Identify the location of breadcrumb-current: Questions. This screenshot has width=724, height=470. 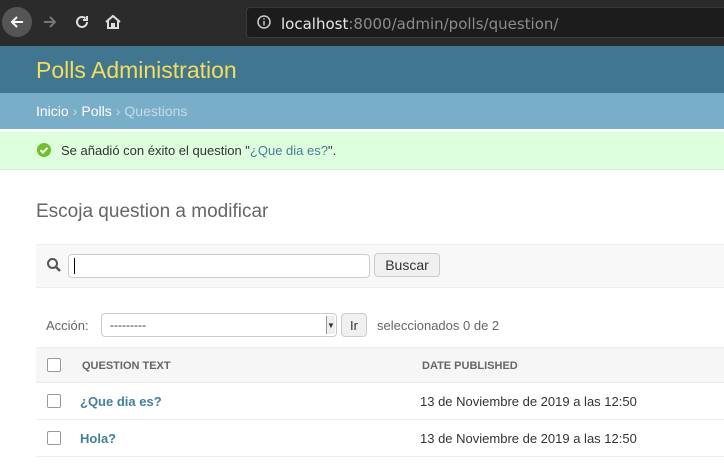
(156, 111).